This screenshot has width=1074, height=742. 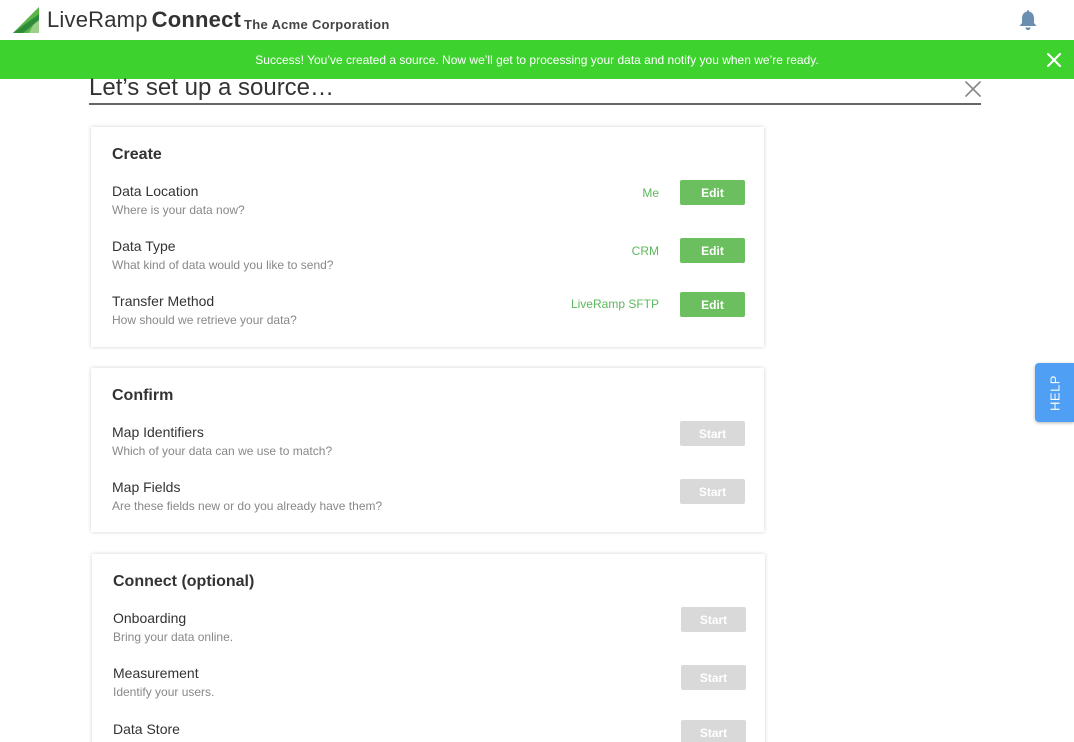 I want to click on company-name: The Acme Corporation, so click(x=317, y=24).